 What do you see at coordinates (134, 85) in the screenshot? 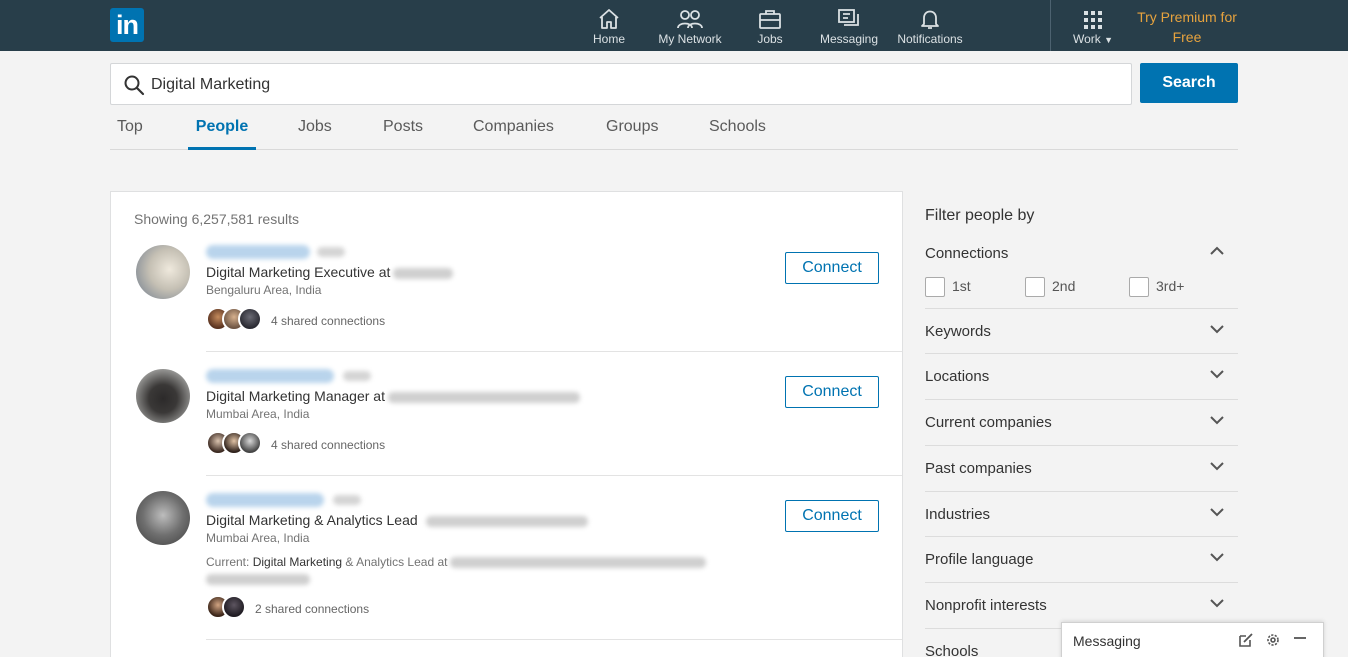
I see `search-icon` at bounding box center [134, 85].